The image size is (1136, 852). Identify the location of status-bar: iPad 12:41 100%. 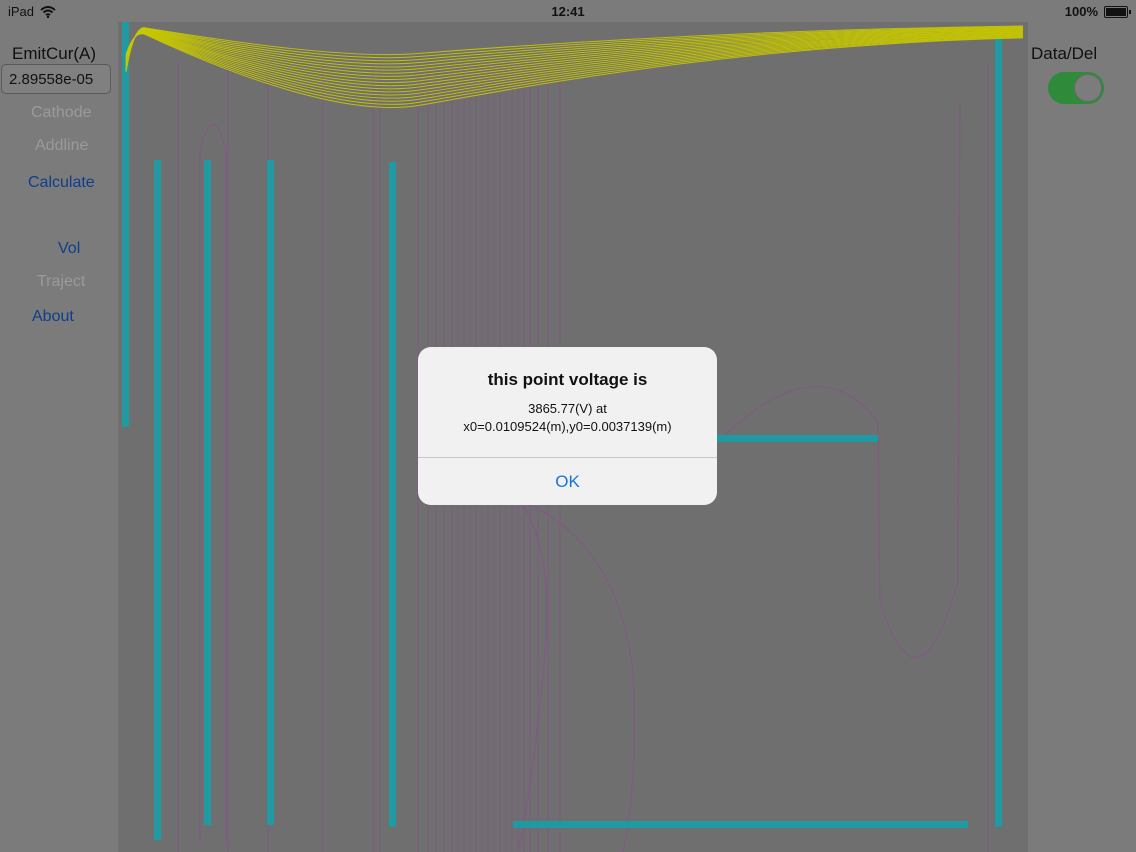
(568, 11).